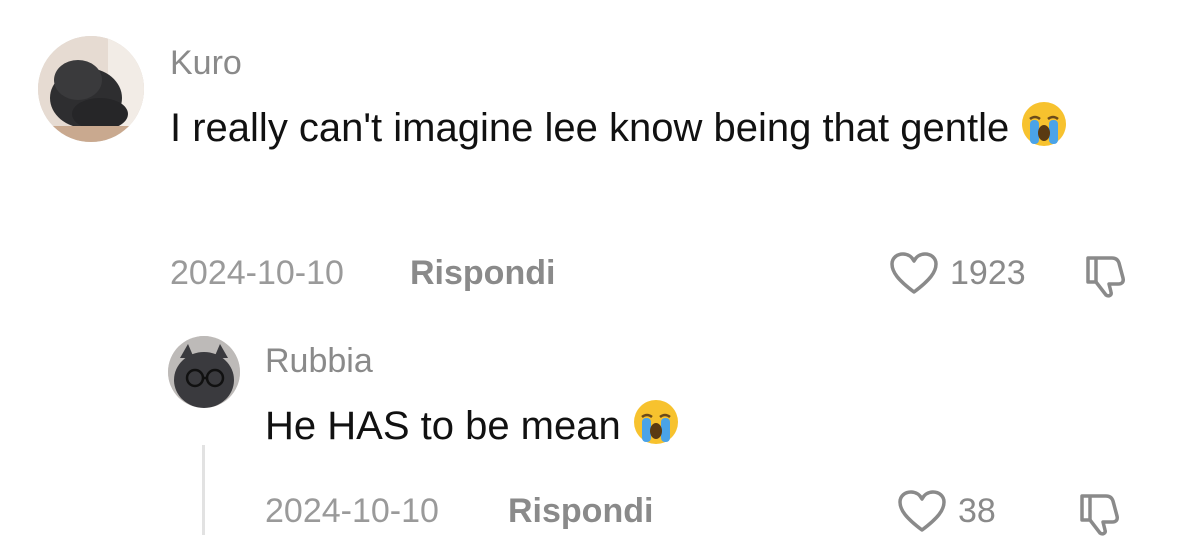  What do you see at coordinates (257, 273) in the screenshot?
I see `comment-date: 2024-10-10` at bounding box center [257, 273].